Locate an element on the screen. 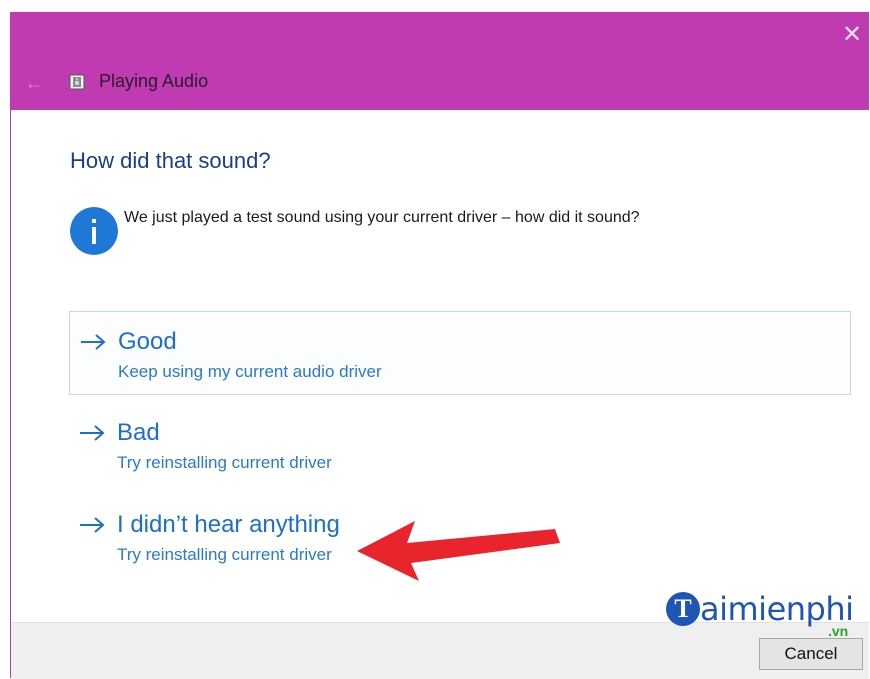  info-icon is located at coordinates (94, 231).